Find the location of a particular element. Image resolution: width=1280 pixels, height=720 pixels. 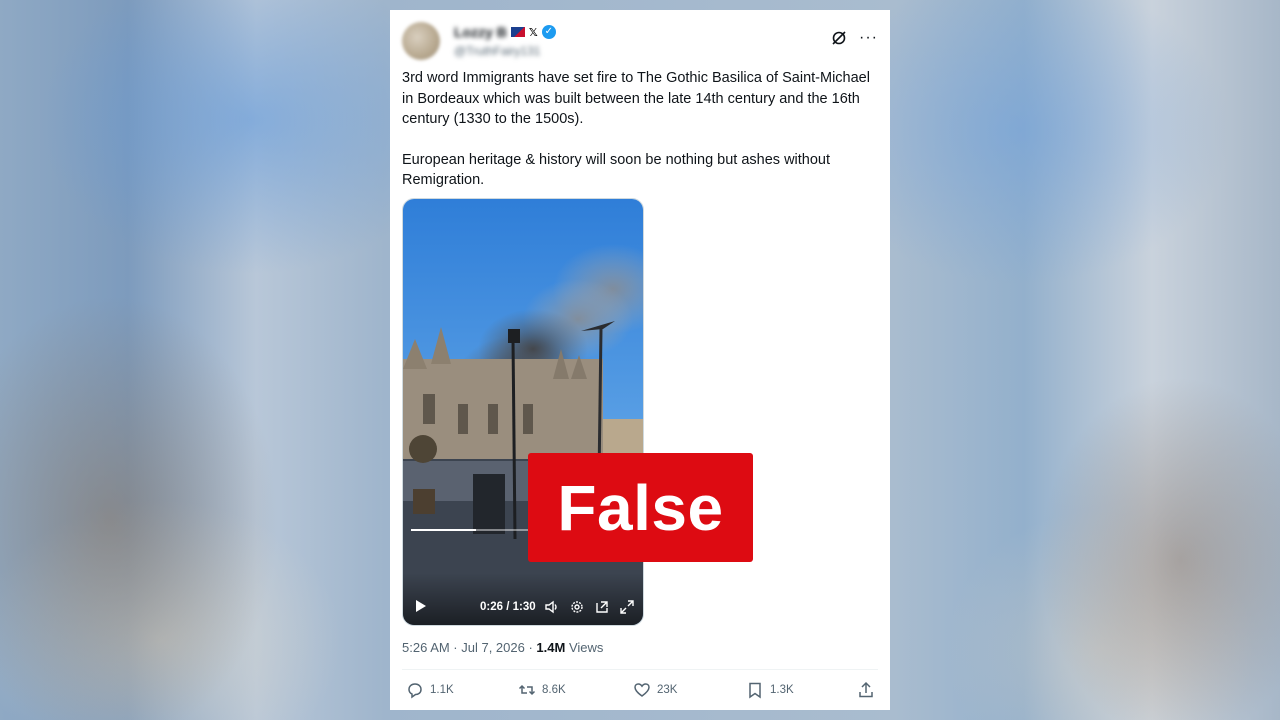

false-label-text: False is located at coordinates (640, 507).